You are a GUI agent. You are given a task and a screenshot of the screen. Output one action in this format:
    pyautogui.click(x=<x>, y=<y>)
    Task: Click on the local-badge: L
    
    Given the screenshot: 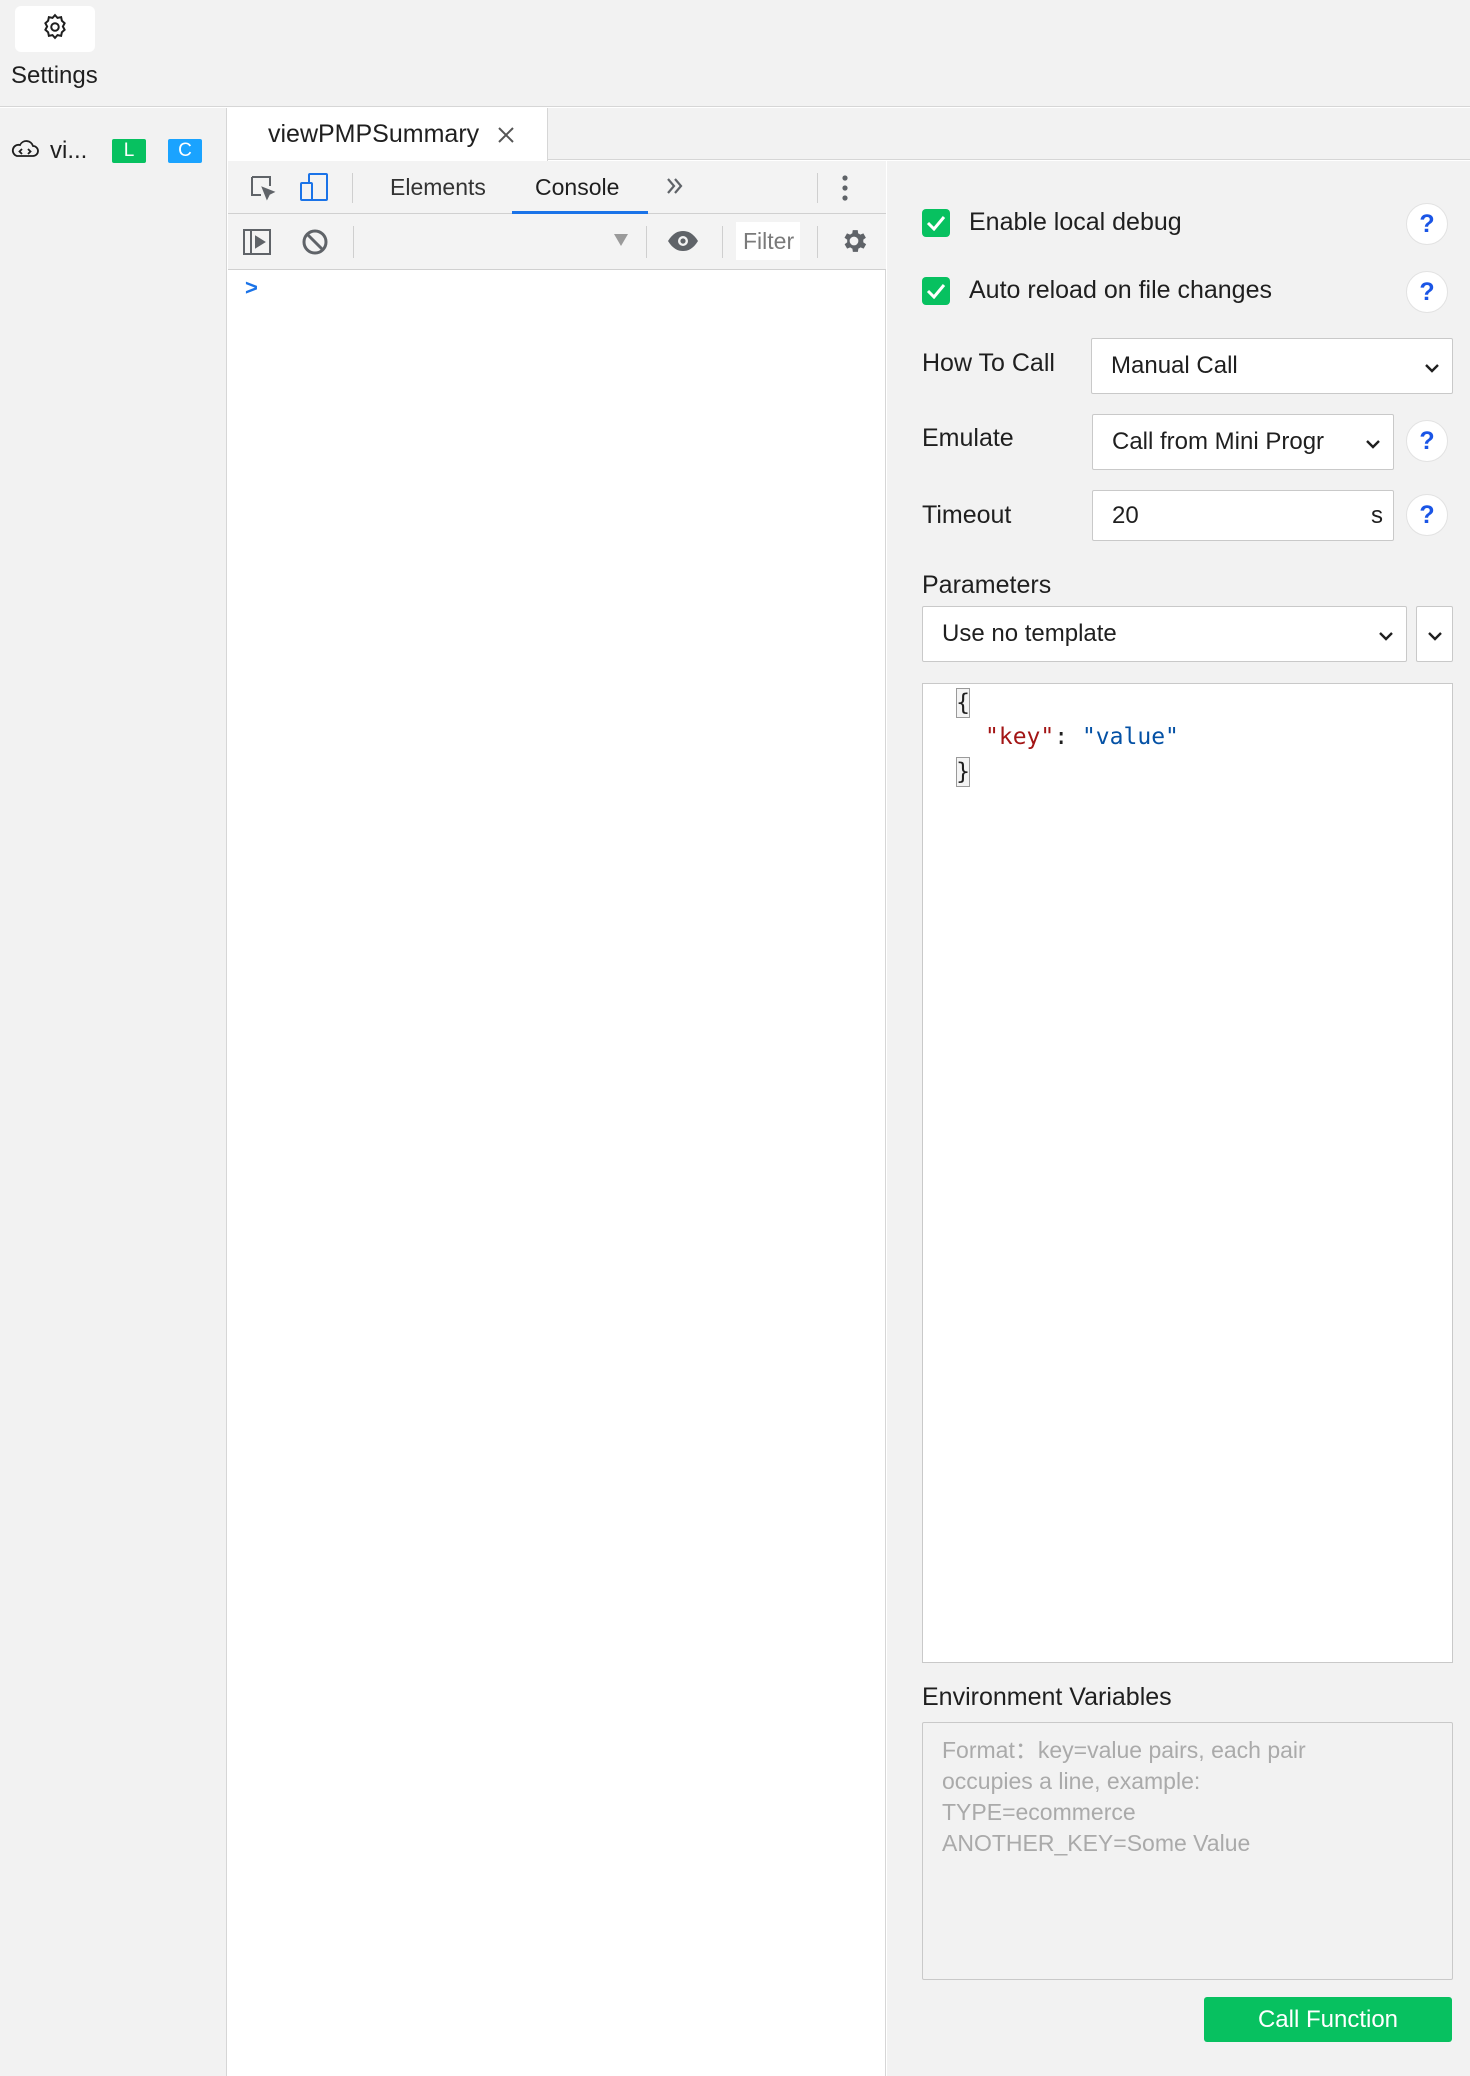 What is the action you would take?
    pyautogui.click(x=129, y=151)
    